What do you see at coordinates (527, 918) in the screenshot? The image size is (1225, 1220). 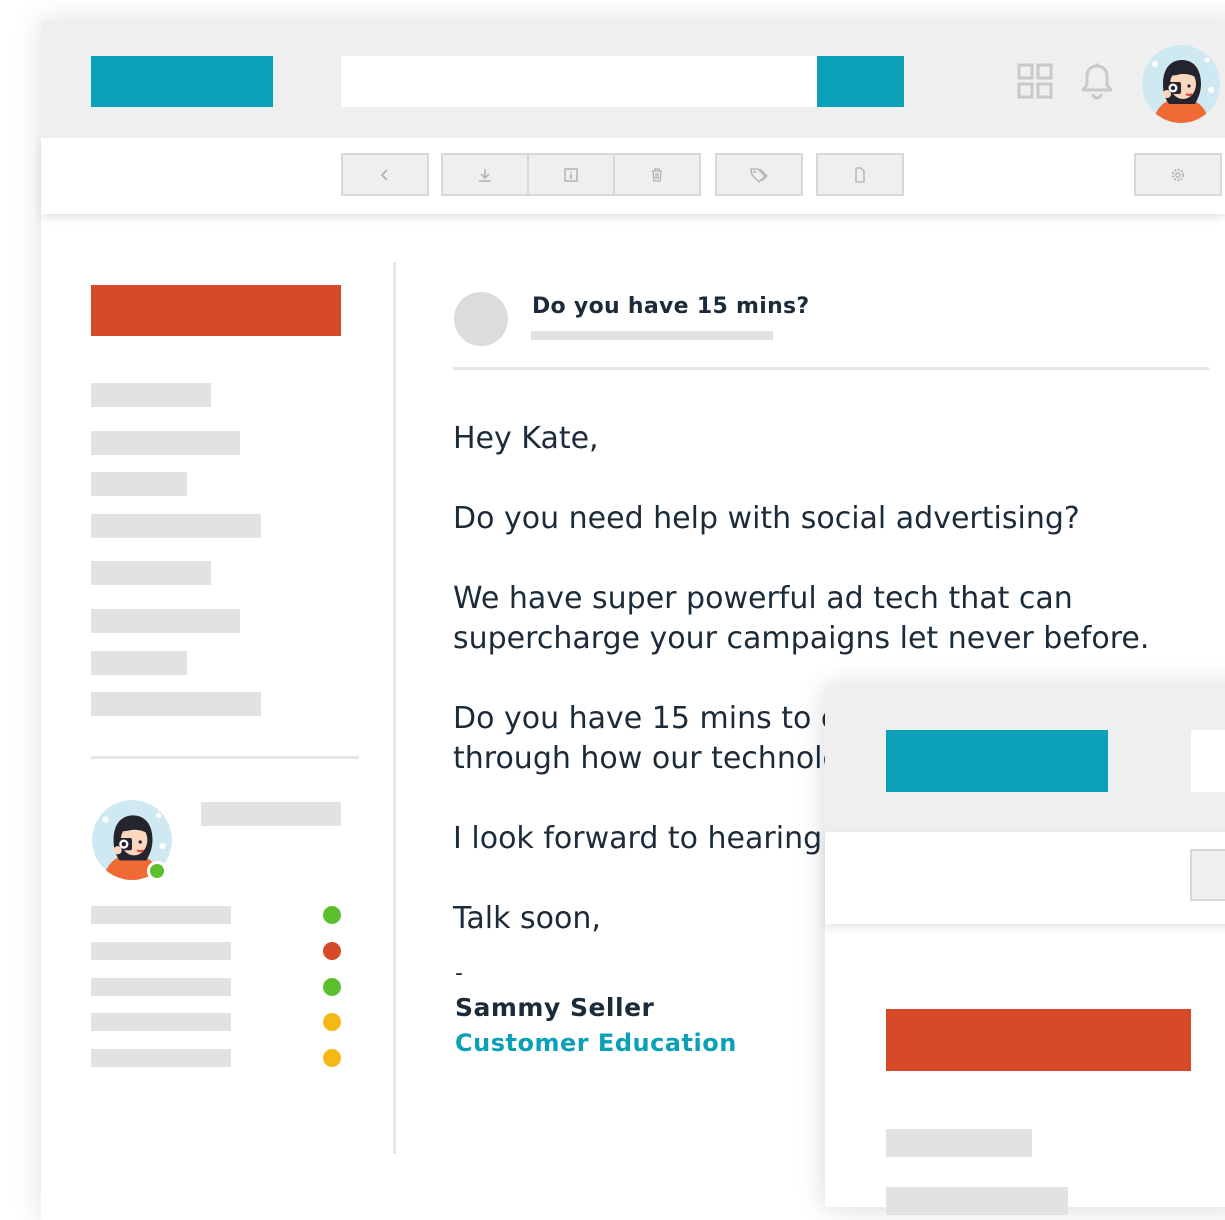 I see `email-closing: Talk soon,` at bounding box center [527, 918].